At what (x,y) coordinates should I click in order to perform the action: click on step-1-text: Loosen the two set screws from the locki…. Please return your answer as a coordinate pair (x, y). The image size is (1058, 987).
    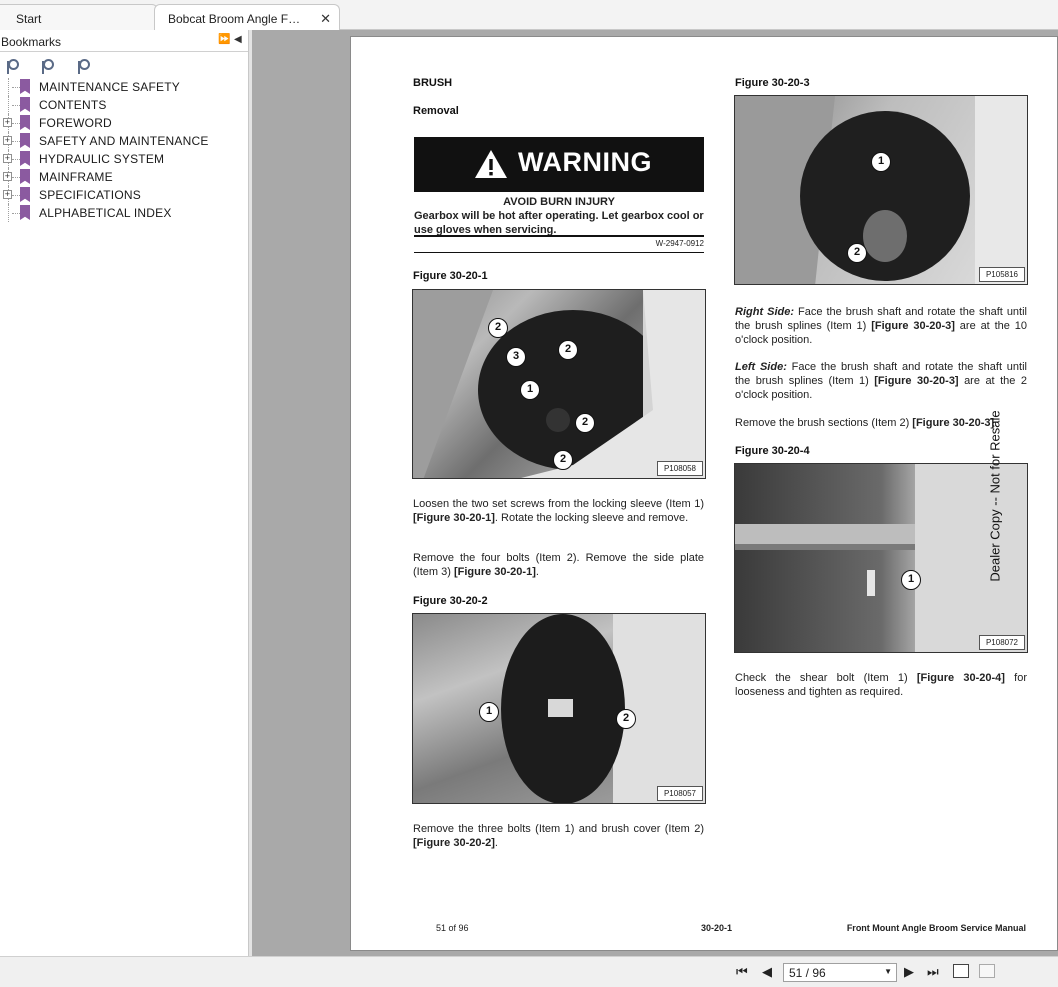
    Looking at the image, I should click on (558, 511).